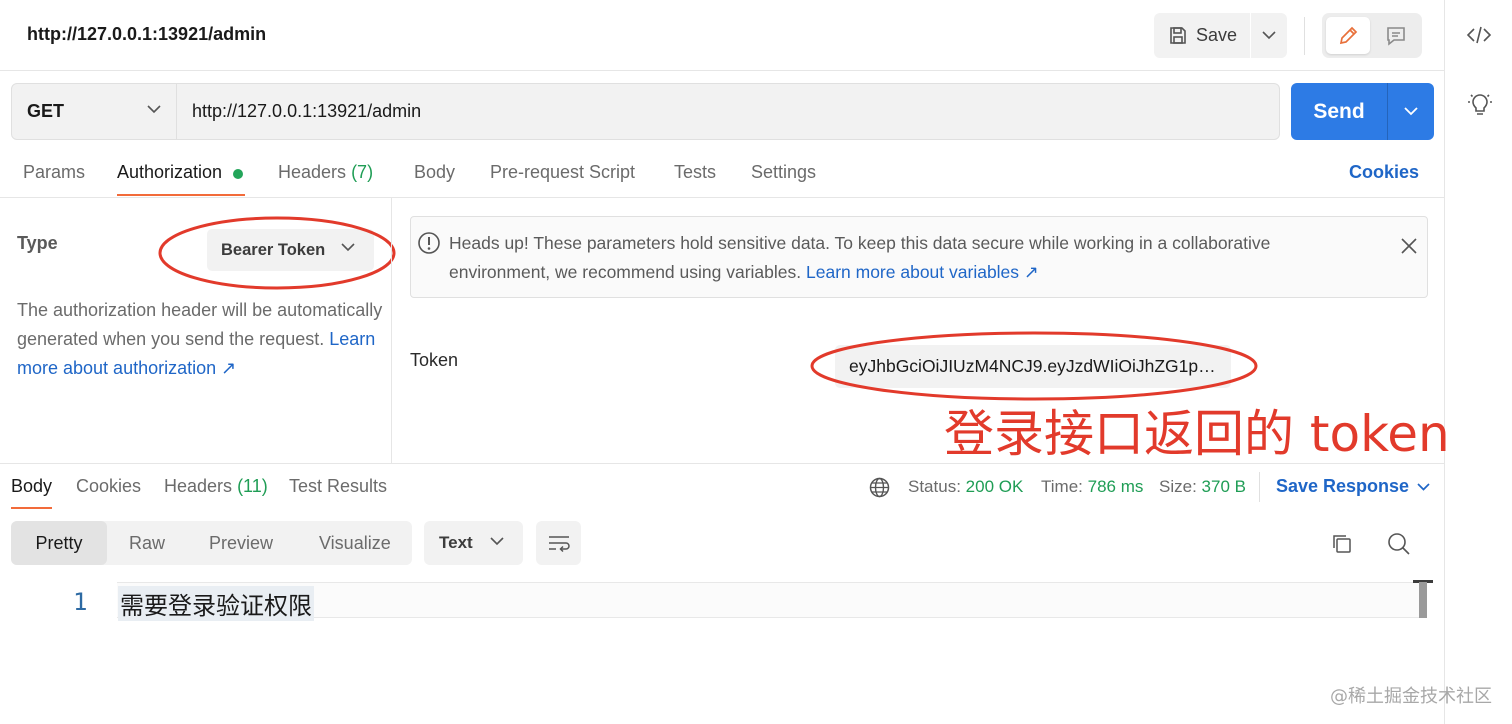 The width and height of the screenshot is (1512, 724). Describe the element at coordinates (338, 486) in the screenshot. I see `response-tab-test-results: Test Results` at that location.